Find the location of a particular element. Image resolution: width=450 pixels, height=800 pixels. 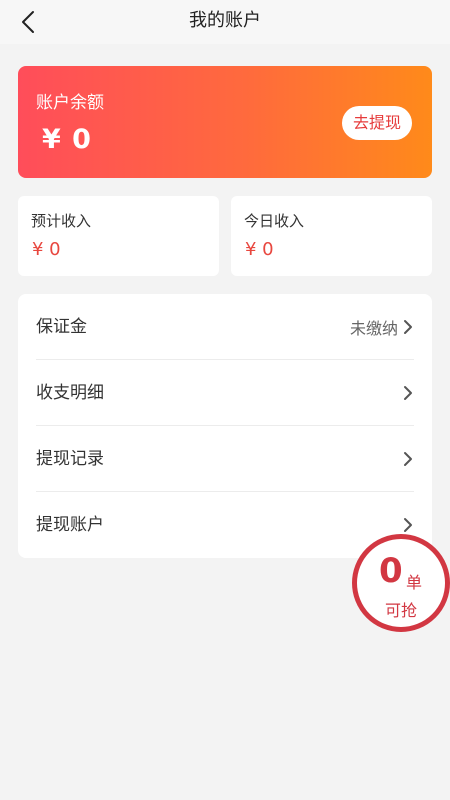

menu-item-transactions: 收支明细 is located at coordinates (225, 393).